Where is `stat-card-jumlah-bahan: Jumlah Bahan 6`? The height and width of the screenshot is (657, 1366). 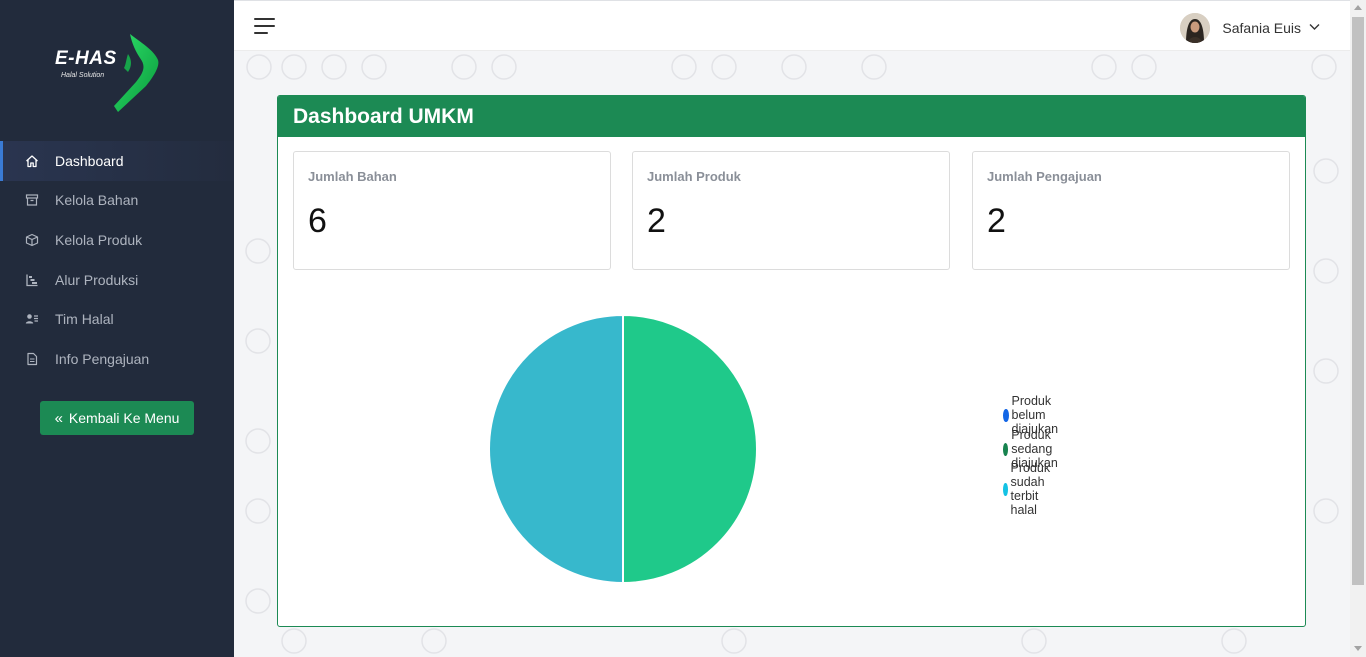
stat-card-jumlah-bahan: Jumlah Bahan 6 is located at coordinates (452, 210).